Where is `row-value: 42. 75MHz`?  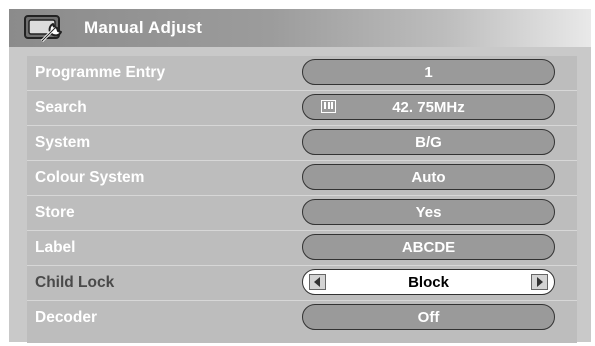
row-value: 42. 75MHz is located at coordinates (428, 107).